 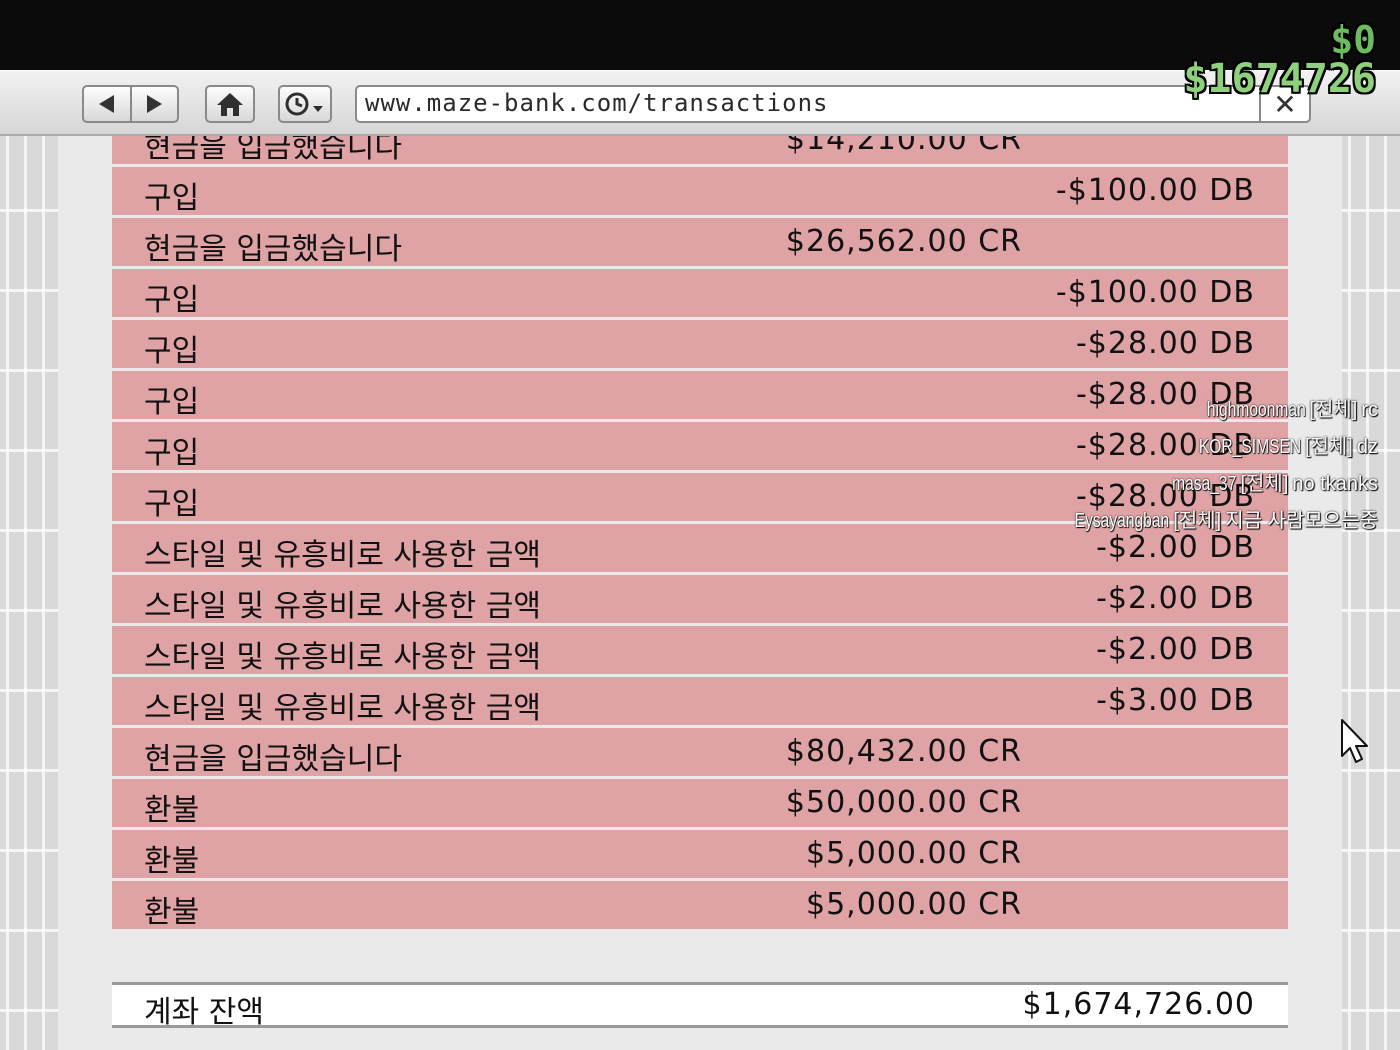 I want to click on forward-arrow-icon, so click(x=154, y=104).